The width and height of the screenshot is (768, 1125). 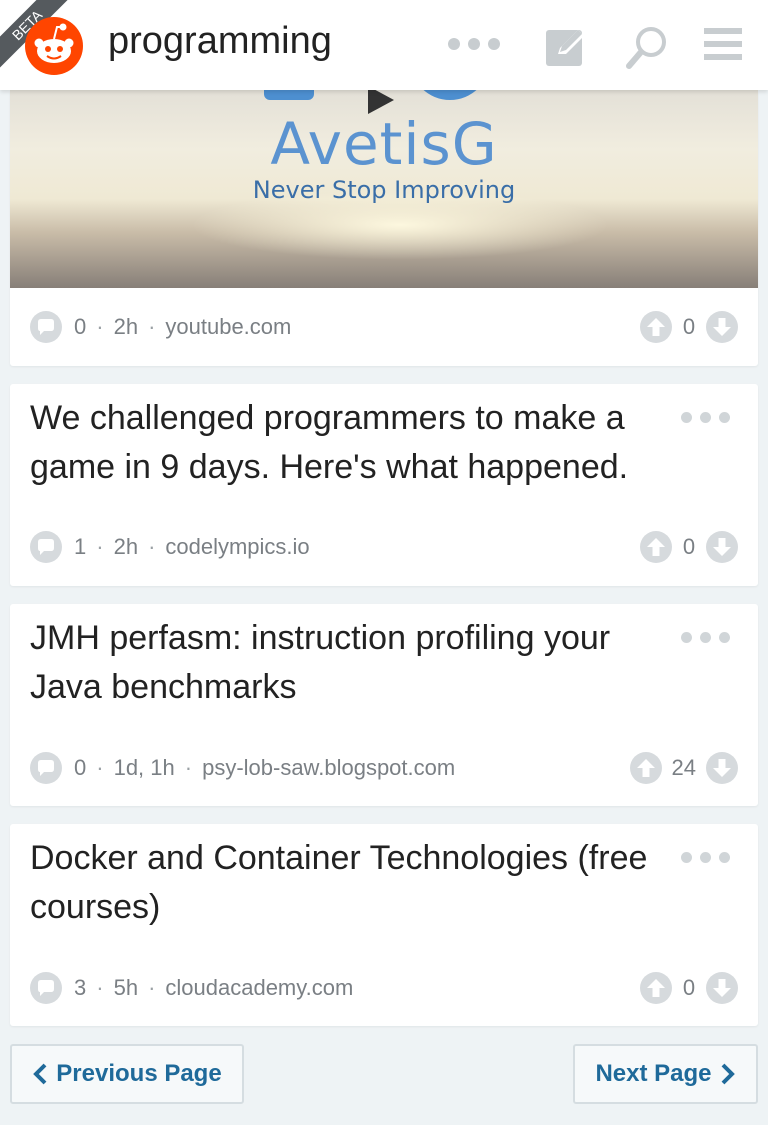 I want to click on previous-page-button: Previous Page, so click(x=127, y=1074).